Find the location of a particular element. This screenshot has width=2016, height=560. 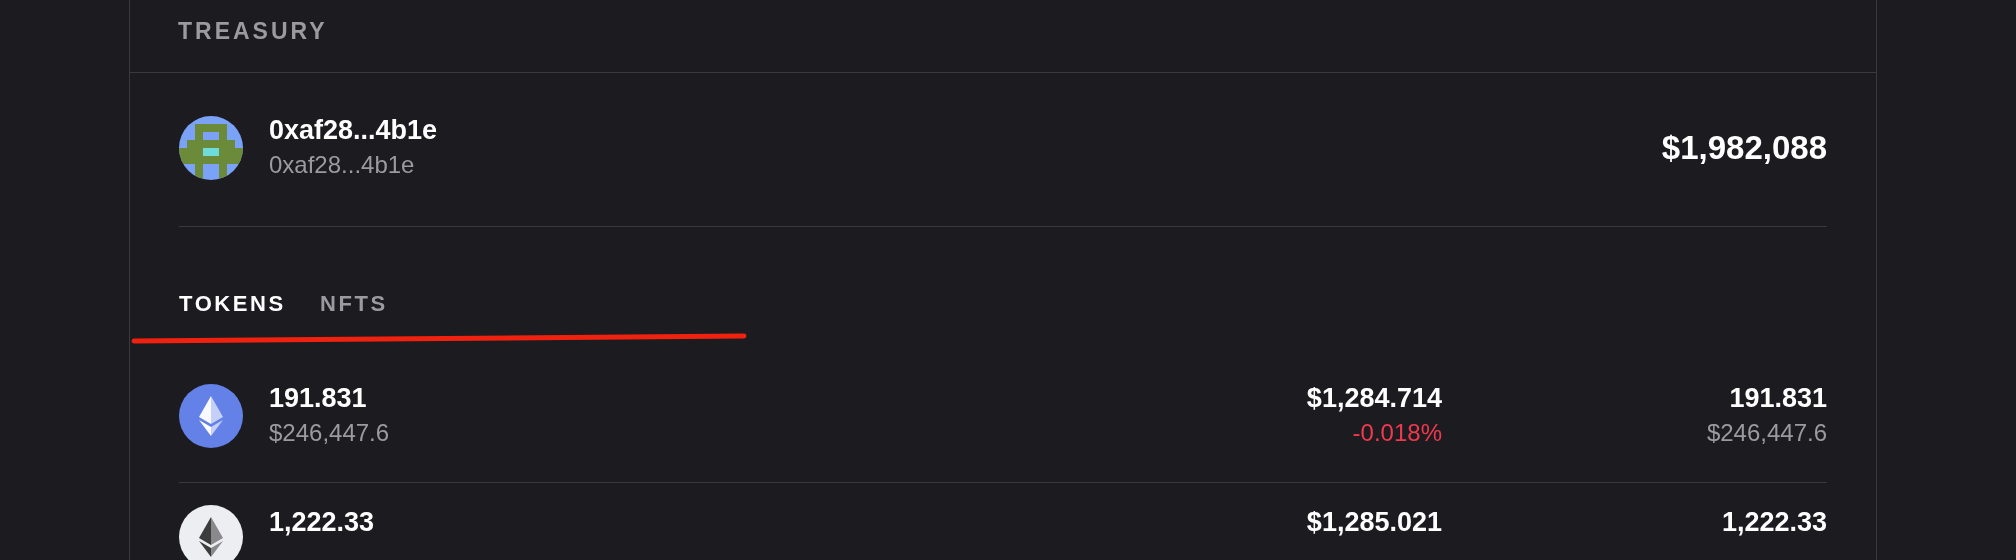

tab: TOKENS is located at coordinates (232, 302).